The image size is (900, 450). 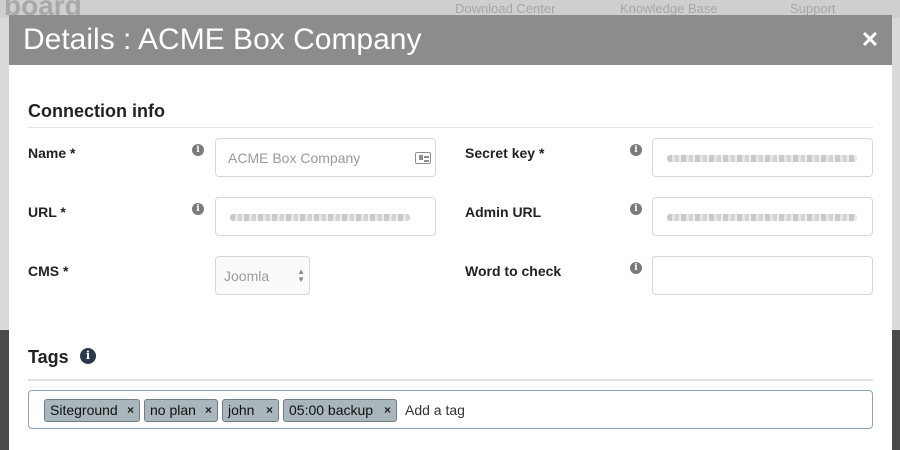 I want to click on close-icon: ✕, so click(x=870, y=40).